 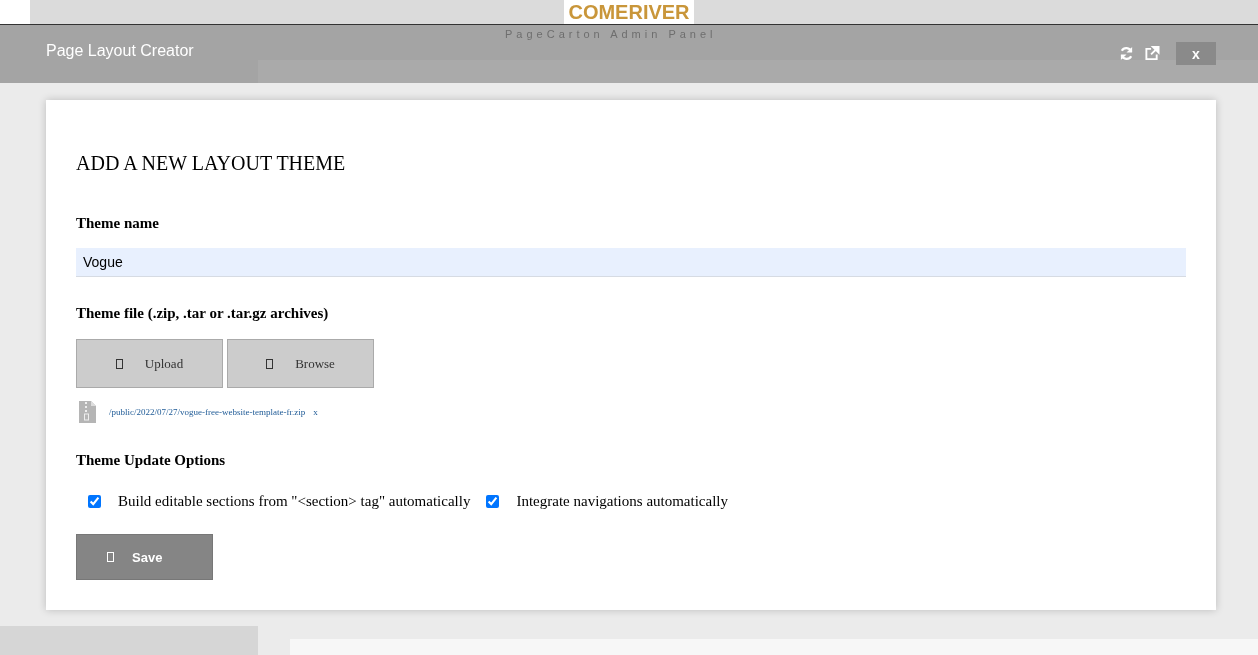 I want to click on field-label: Theme Update Options, so click(x=151, y=460).